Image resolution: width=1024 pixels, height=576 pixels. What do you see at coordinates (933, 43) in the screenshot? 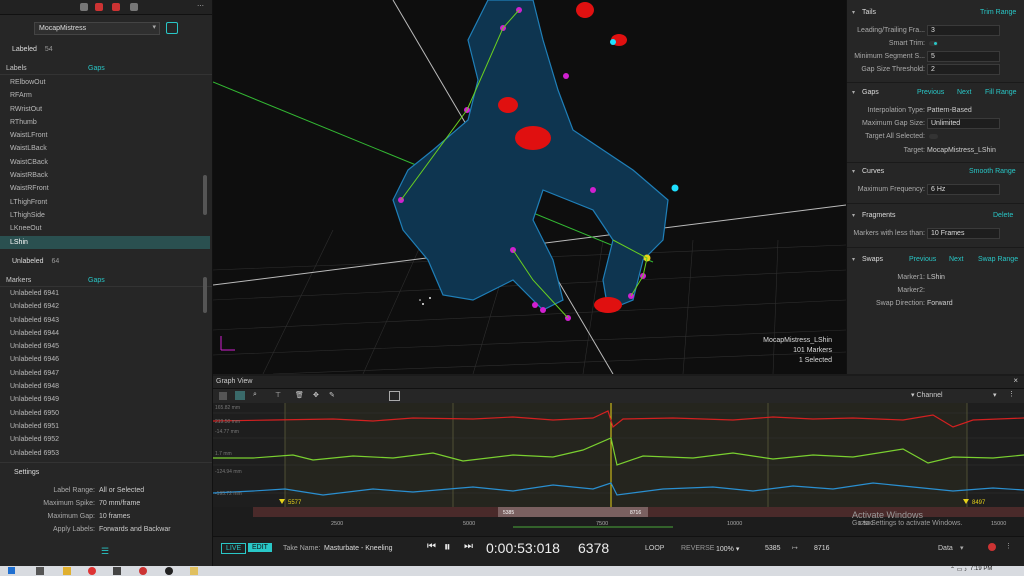
I see `smart-trim-toggle` at bounding box center [933, 43].